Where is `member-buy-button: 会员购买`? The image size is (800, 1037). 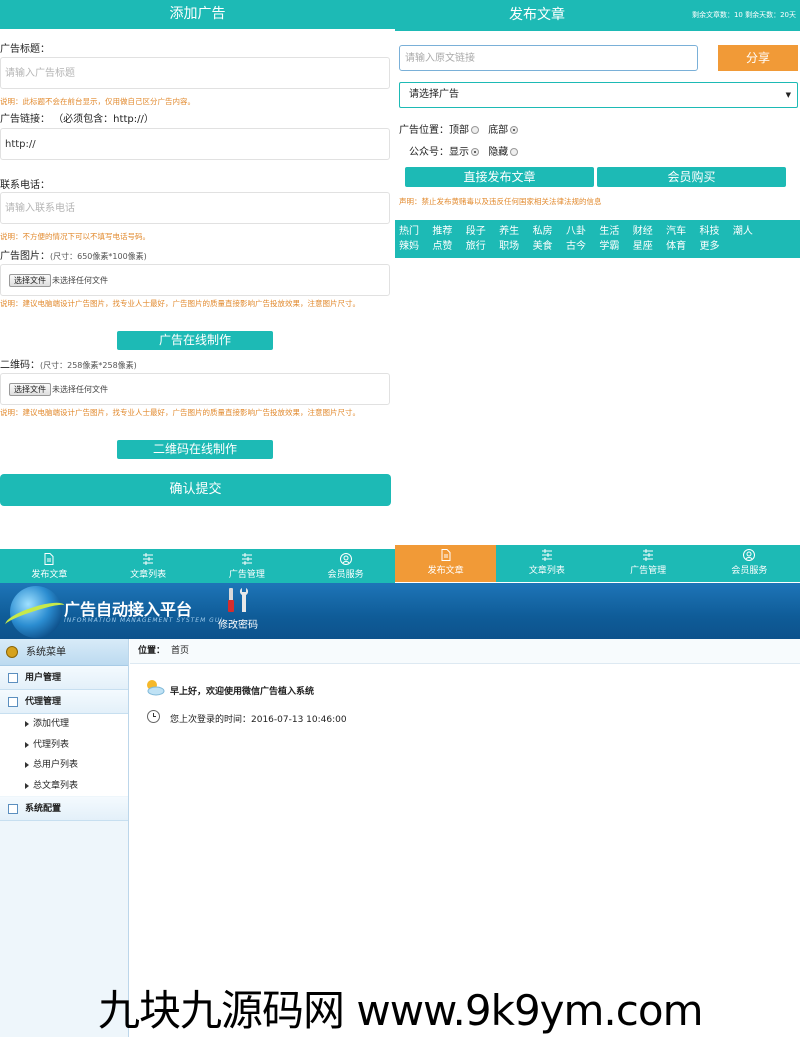 member-buy-button: 会员购买 is located at coordinates (691, 177).